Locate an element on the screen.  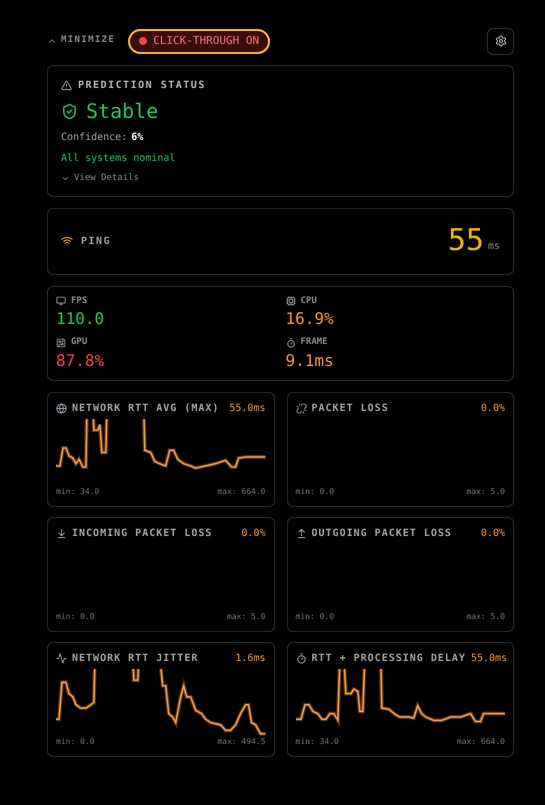
upload-icon is located at coordinates (301, 533).